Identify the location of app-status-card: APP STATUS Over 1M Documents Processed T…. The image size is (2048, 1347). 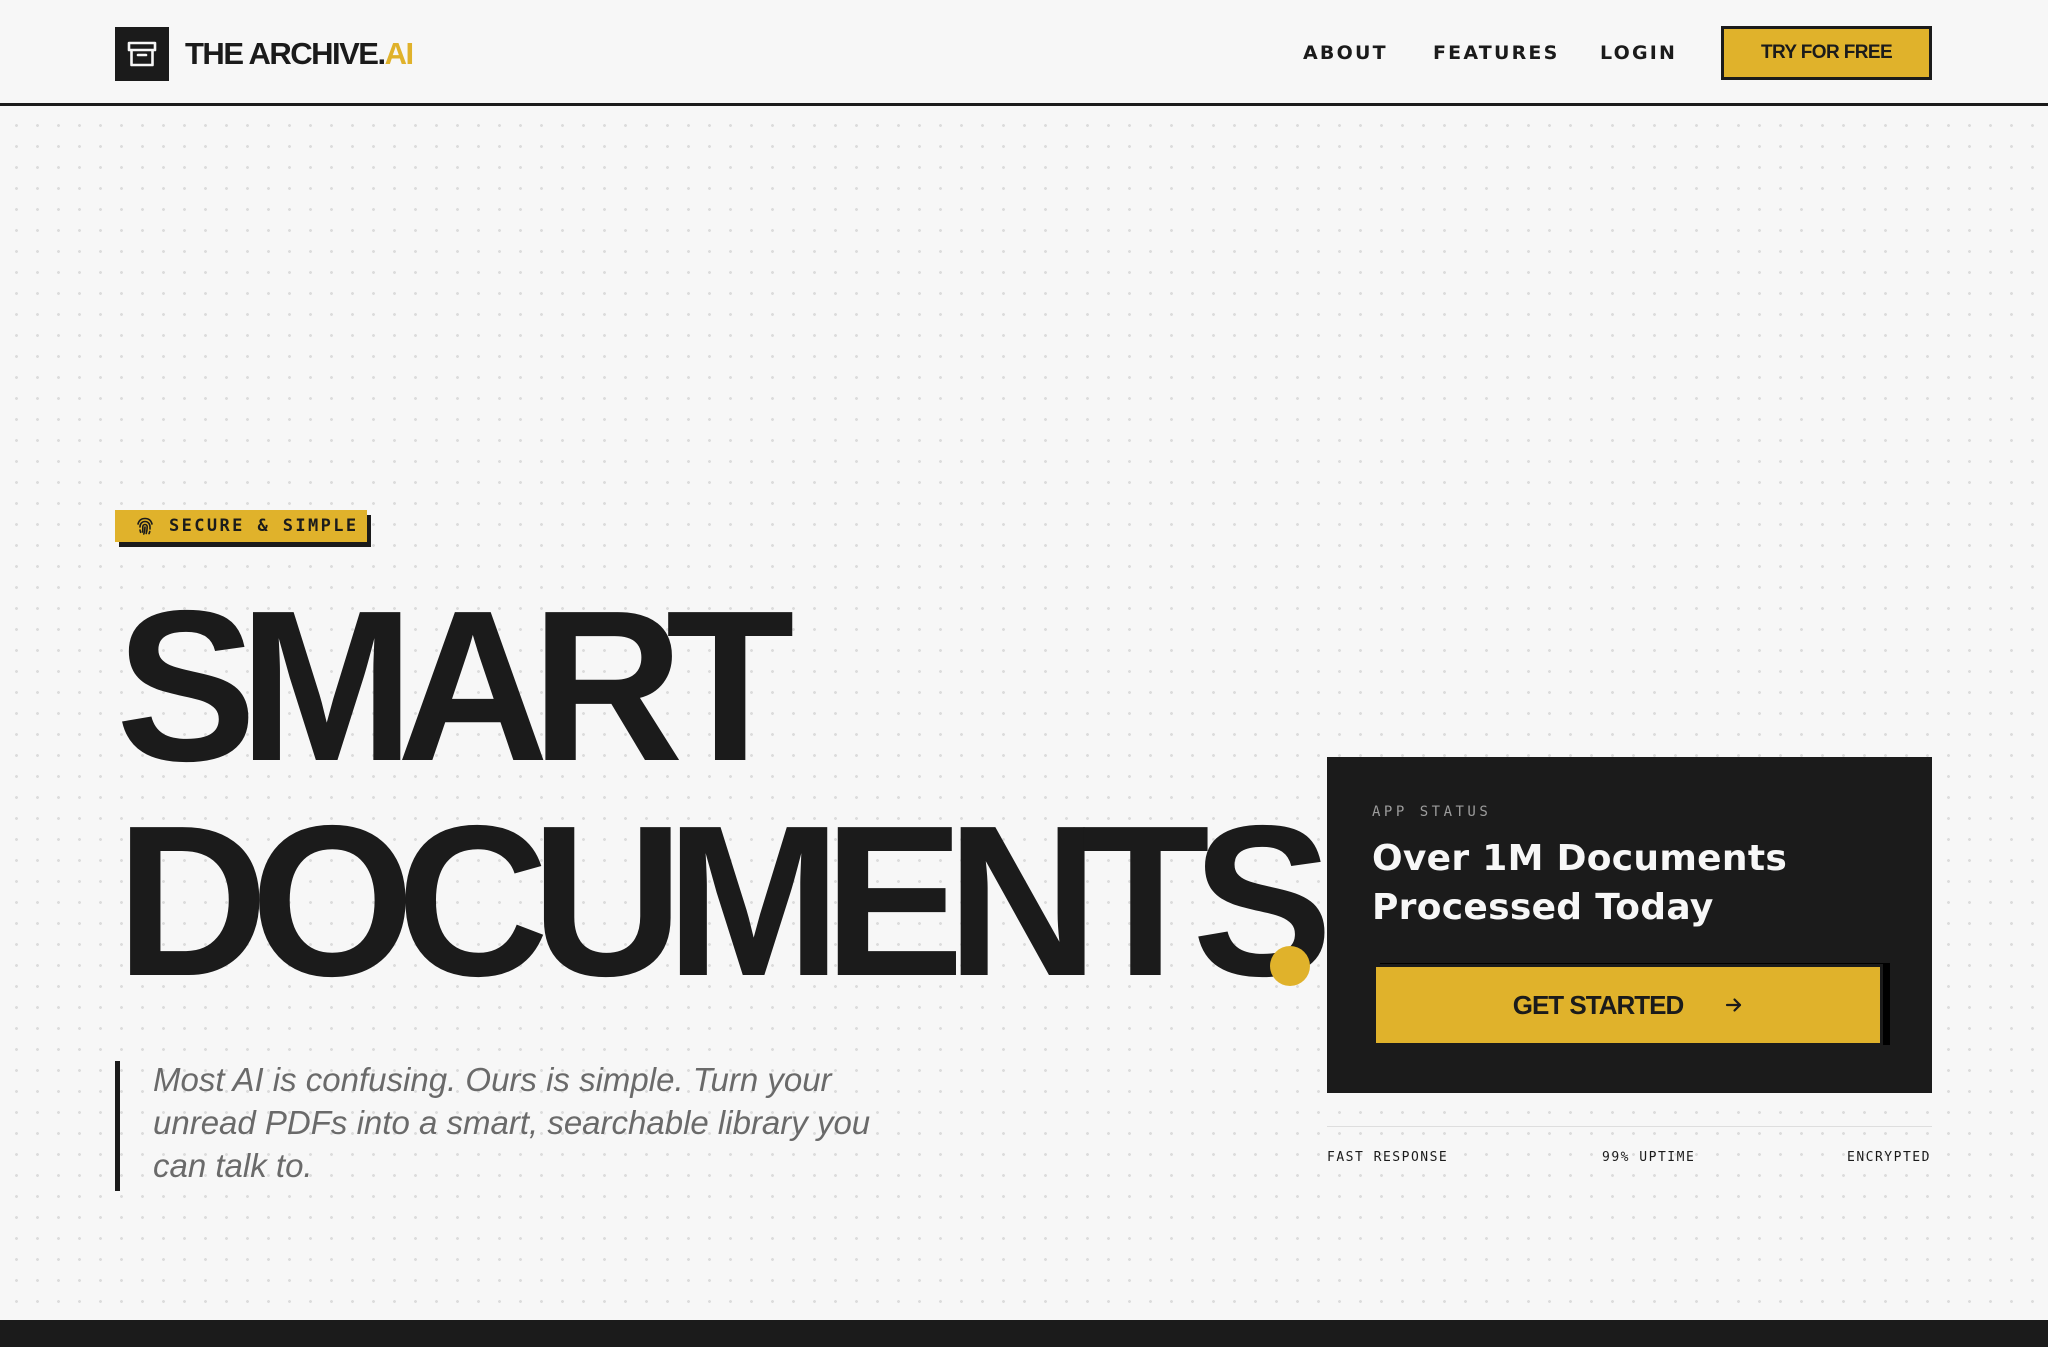
(1629, 925).